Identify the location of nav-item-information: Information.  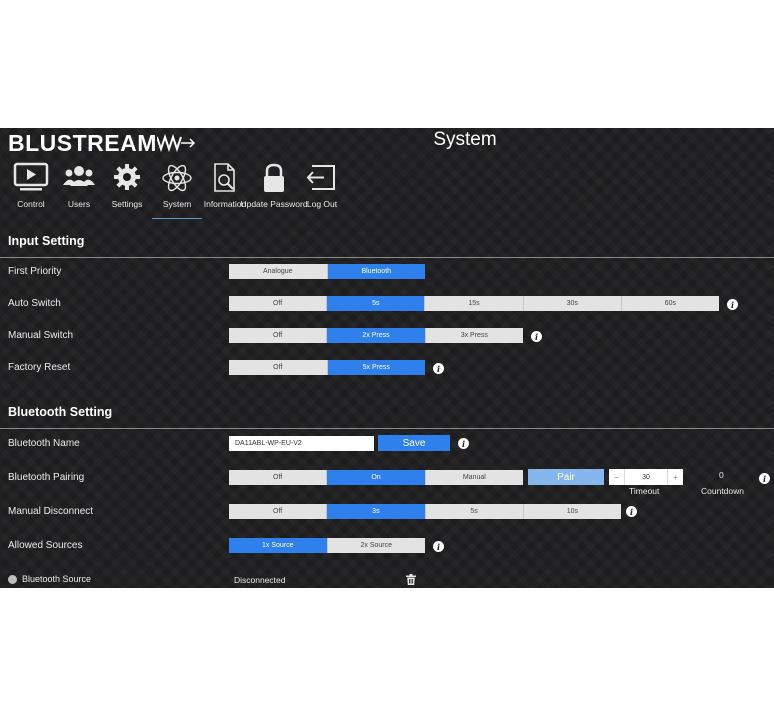
(225, 191).